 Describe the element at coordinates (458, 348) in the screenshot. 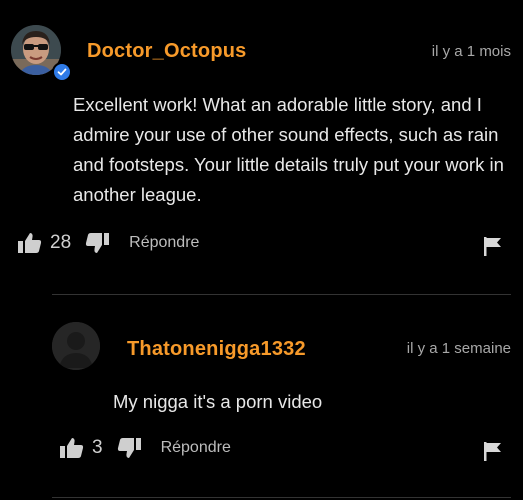

I see `timestamp: il y a 1 semaine` at that location.